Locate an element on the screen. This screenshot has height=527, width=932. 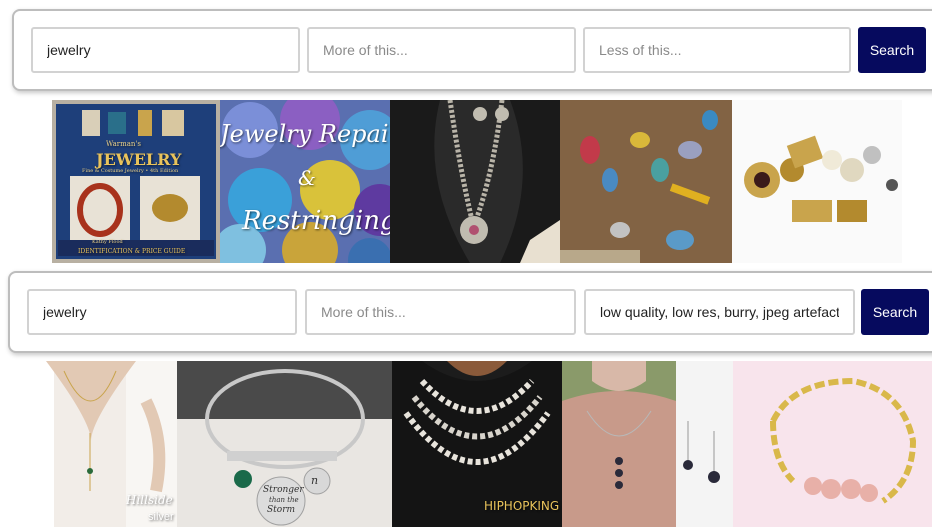
bracelet-graphic is located at coordinates (832, 444).